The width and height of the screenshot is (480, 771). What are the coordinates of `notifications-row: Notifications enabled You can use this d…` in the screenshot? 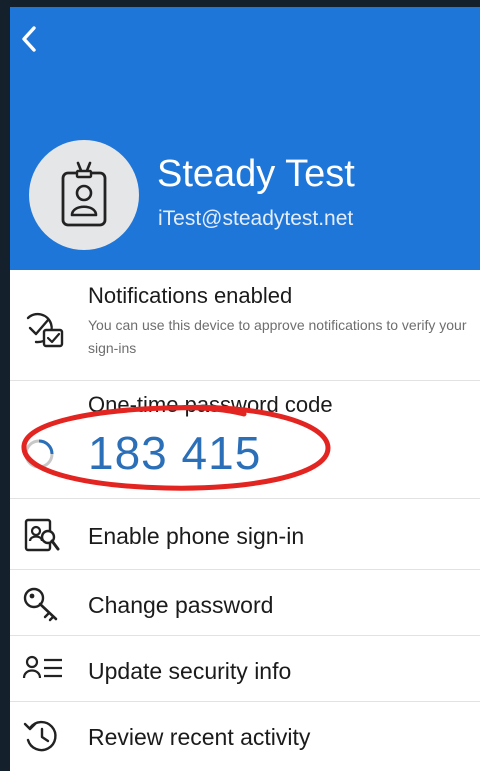 It's located at (245, 325).